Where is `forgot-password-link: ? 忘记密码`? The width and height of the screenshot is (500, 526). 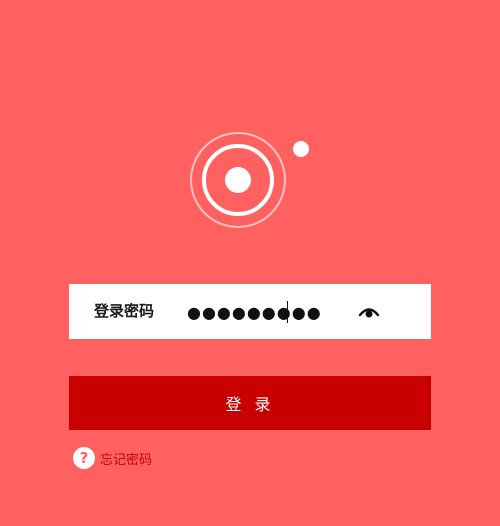 forgot-password-link: ? 忘记密码 is located at coordinates (112, 458).